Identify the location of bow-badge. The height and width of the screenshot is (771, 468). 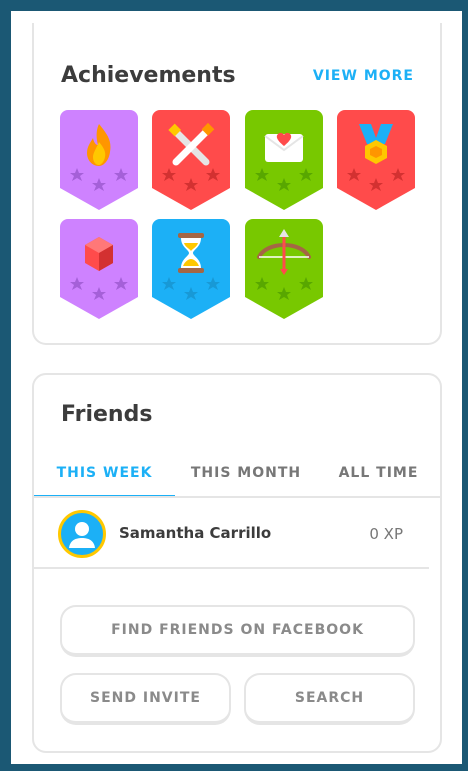
(284, 269).